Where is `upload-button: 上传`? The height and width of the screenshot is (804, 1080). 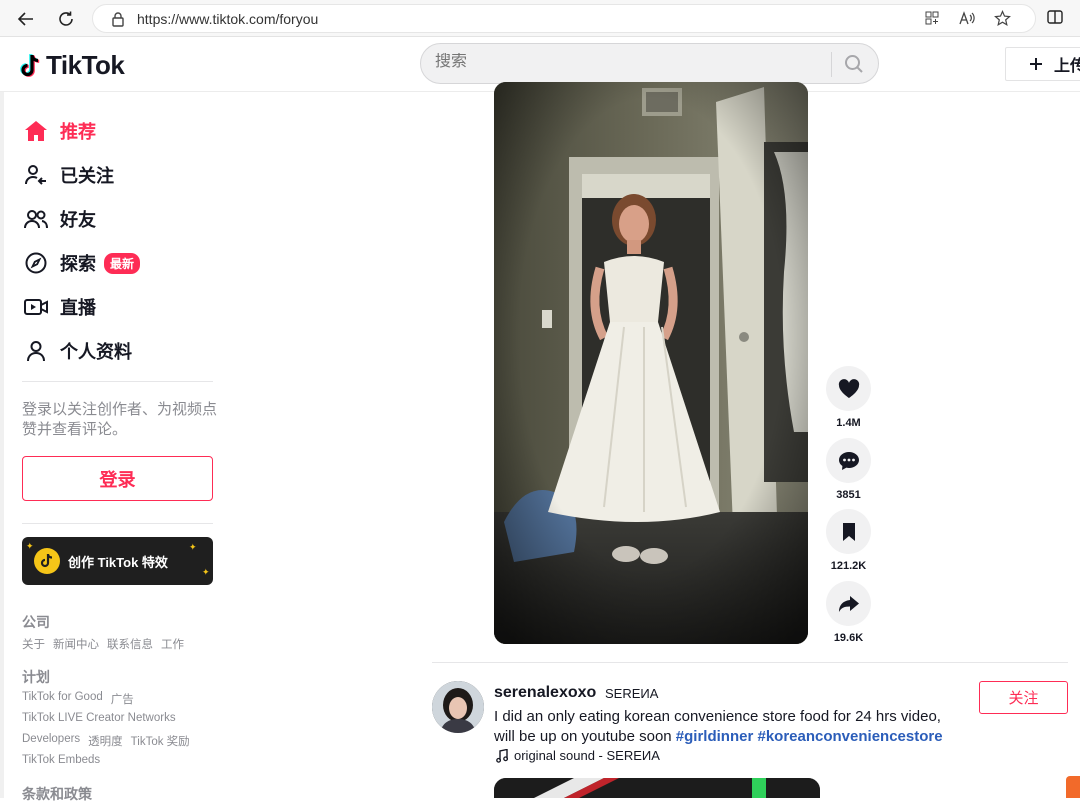 upload-button: 上传 is located at coordinates (1042, 64).